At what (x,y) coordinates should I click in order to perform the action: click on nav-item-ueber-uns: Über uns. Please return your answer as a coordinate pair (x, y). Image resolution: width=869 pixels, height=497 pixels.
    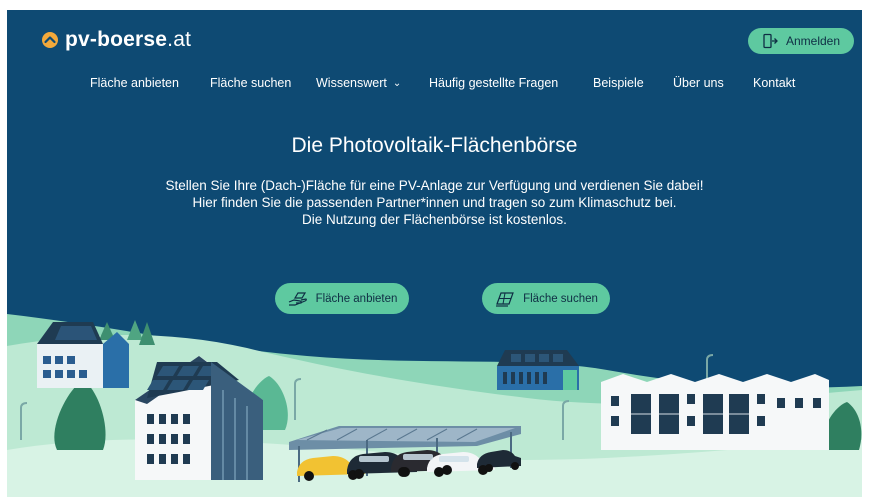
    Looking at the image, I should click on (698, 83).